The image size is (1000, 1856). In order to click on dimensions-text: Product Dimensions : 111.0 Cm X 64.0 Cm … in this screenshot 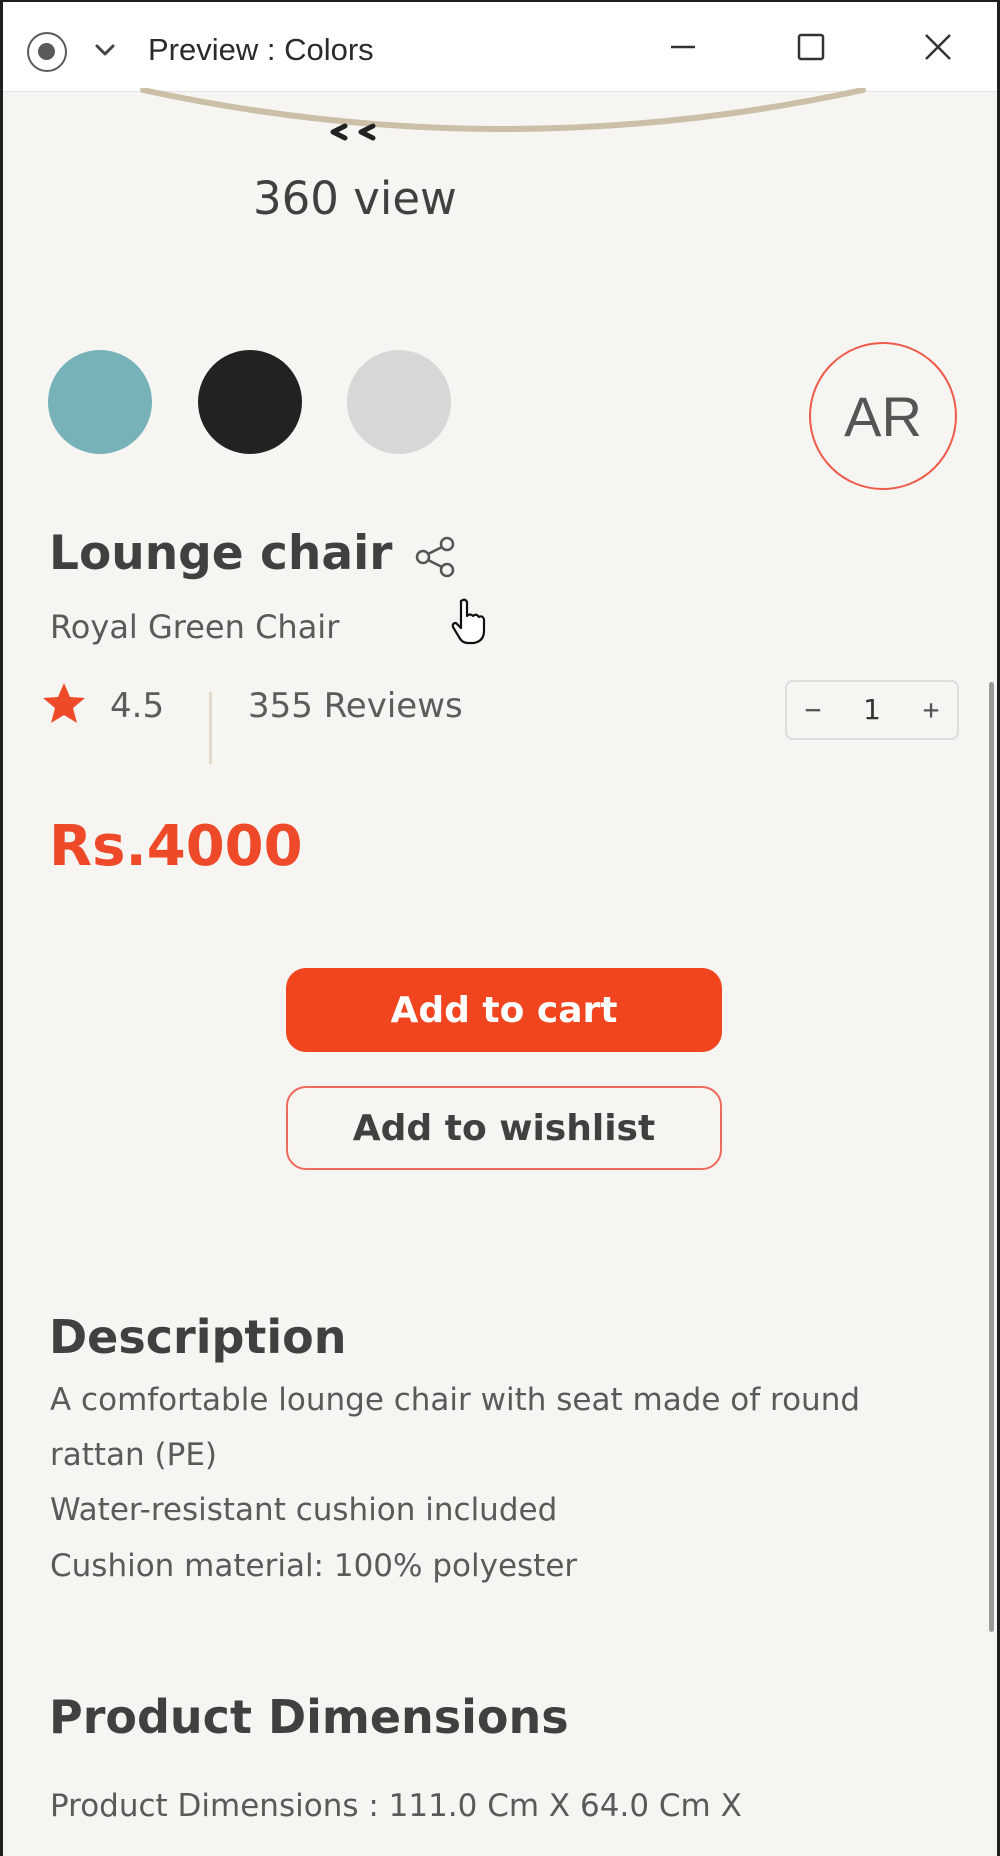, I will do `click(396, 1806)`.